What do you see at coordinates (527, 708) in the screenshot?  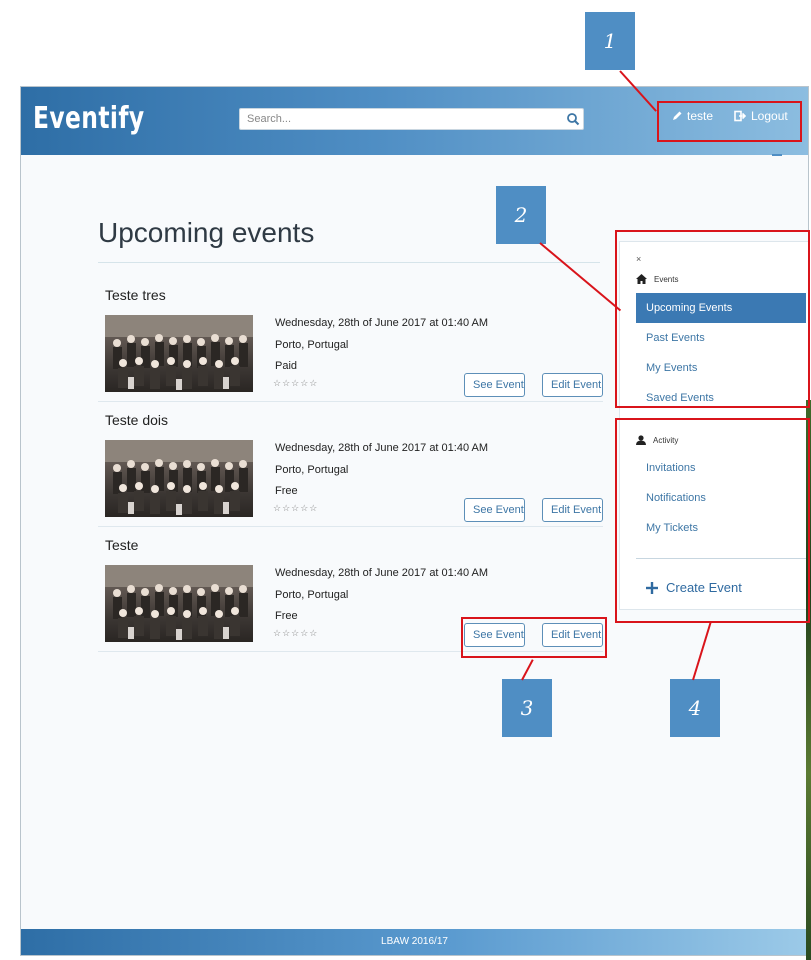 I see `annotation-3: 3` at bounding box center [527, 708].